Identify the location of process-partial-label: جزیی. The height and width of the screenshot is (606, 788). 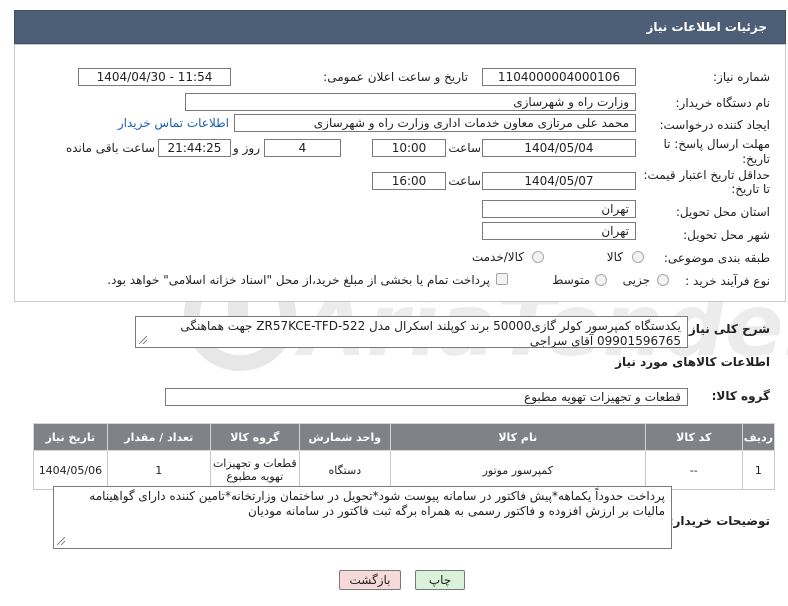
(636, 280).